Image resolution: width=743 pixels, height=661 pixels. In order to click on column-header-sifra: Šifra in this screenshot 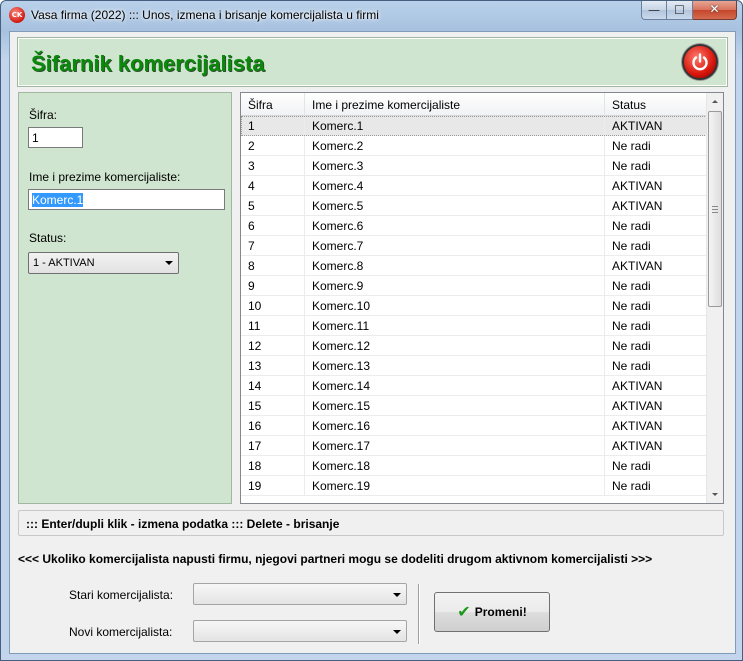, I will do `click(273, 104)`.